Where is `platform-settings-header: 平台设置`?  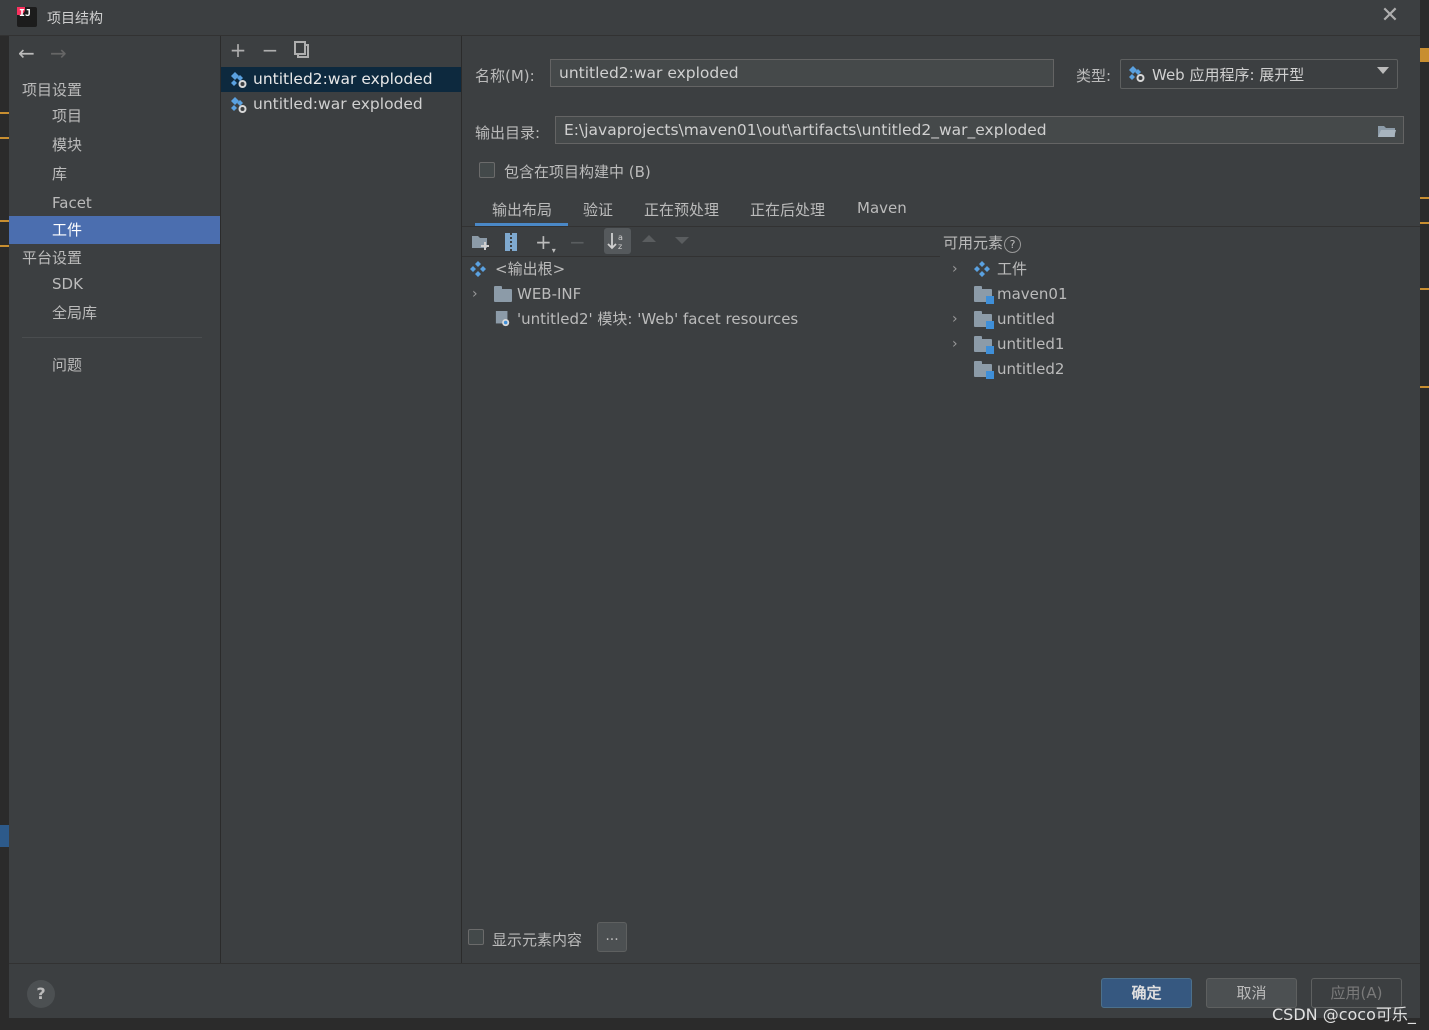
platform-settings-header: 平台设置 is located at coordinates (52, 258).